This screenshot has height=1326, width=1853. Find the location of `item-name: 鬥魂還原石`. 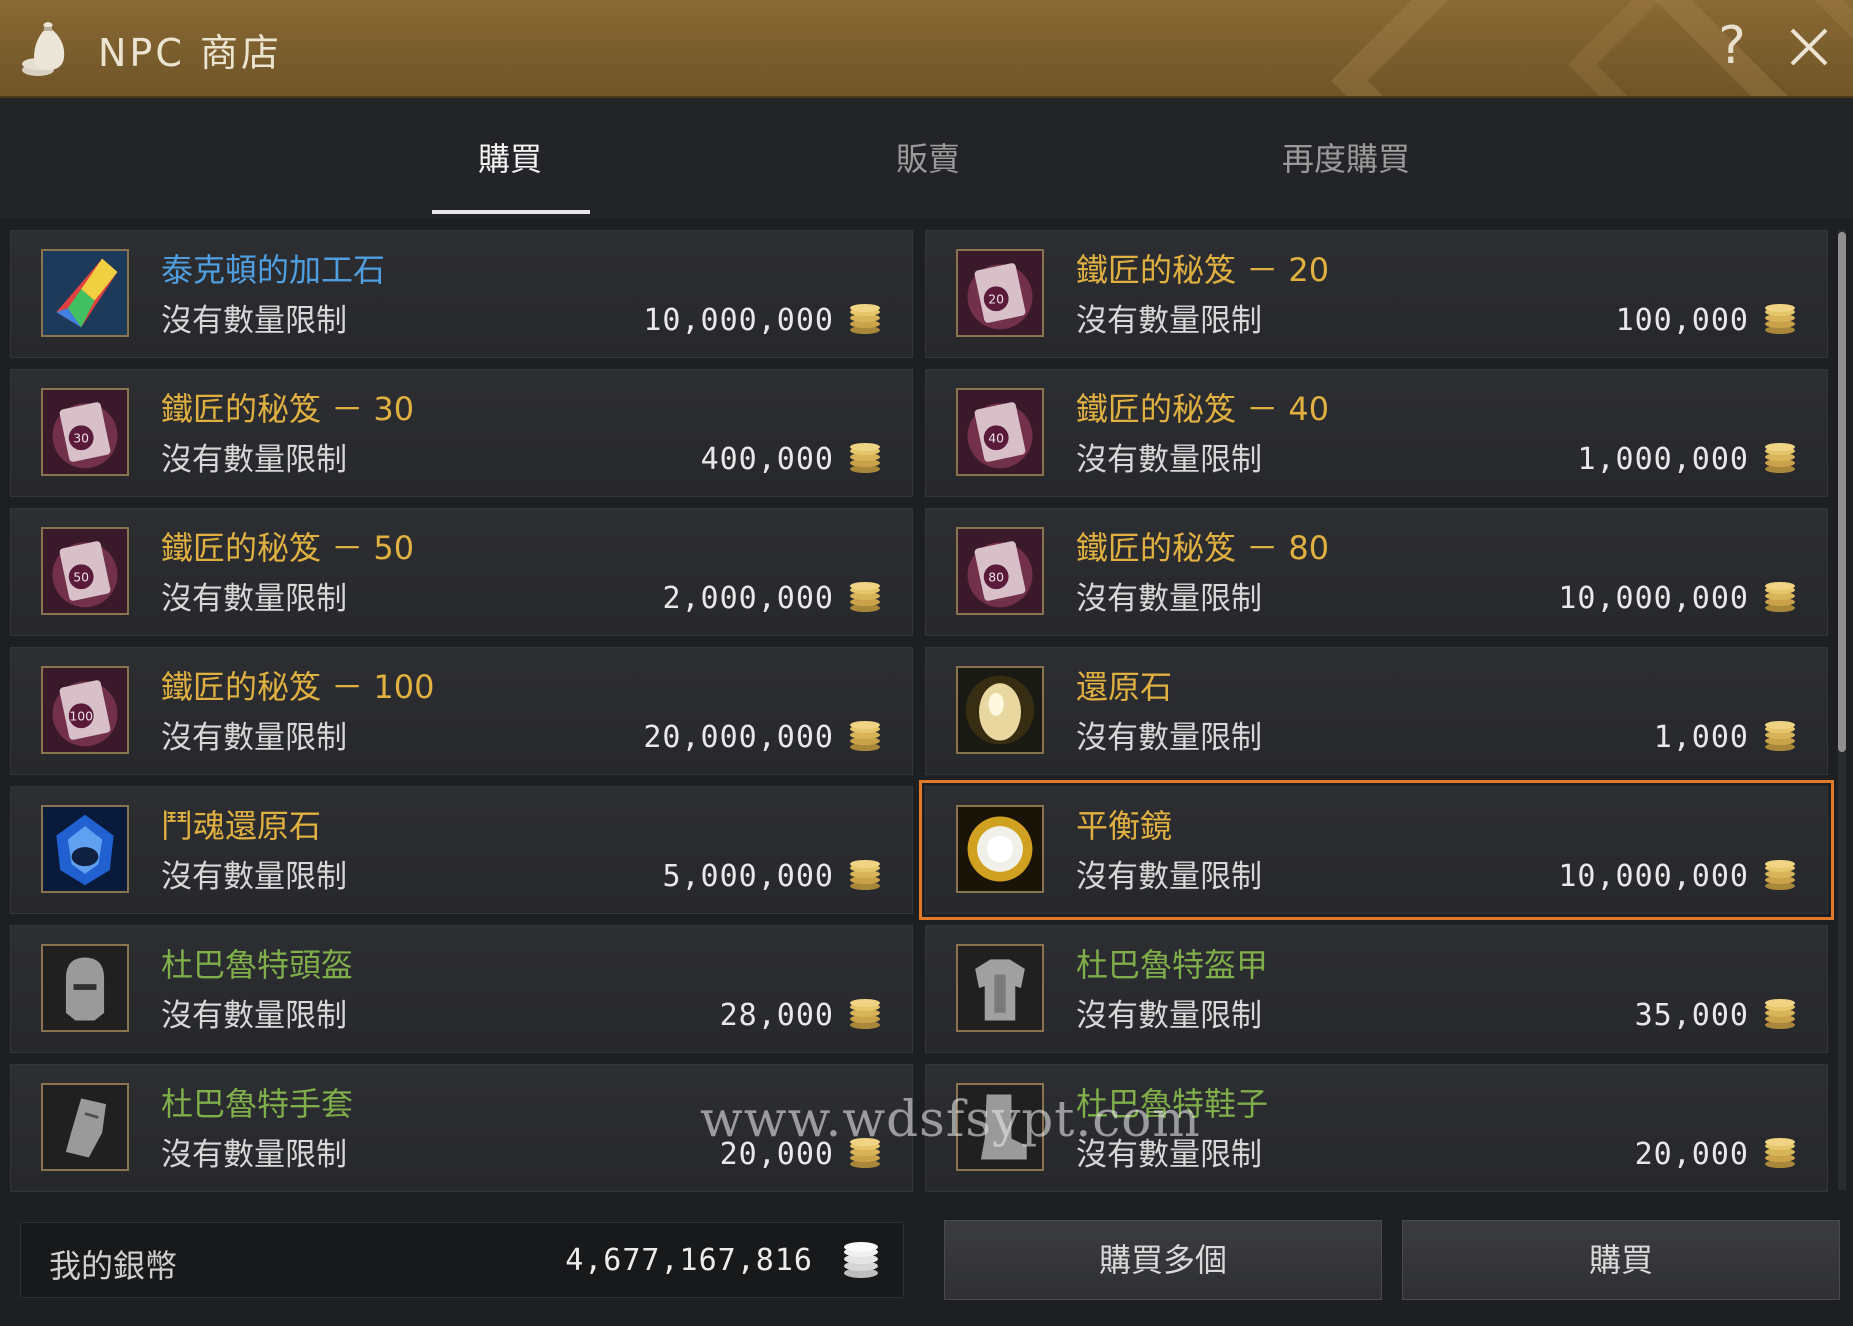

item-name: 鬥魂還原石 is located at coordinates (241, 826).